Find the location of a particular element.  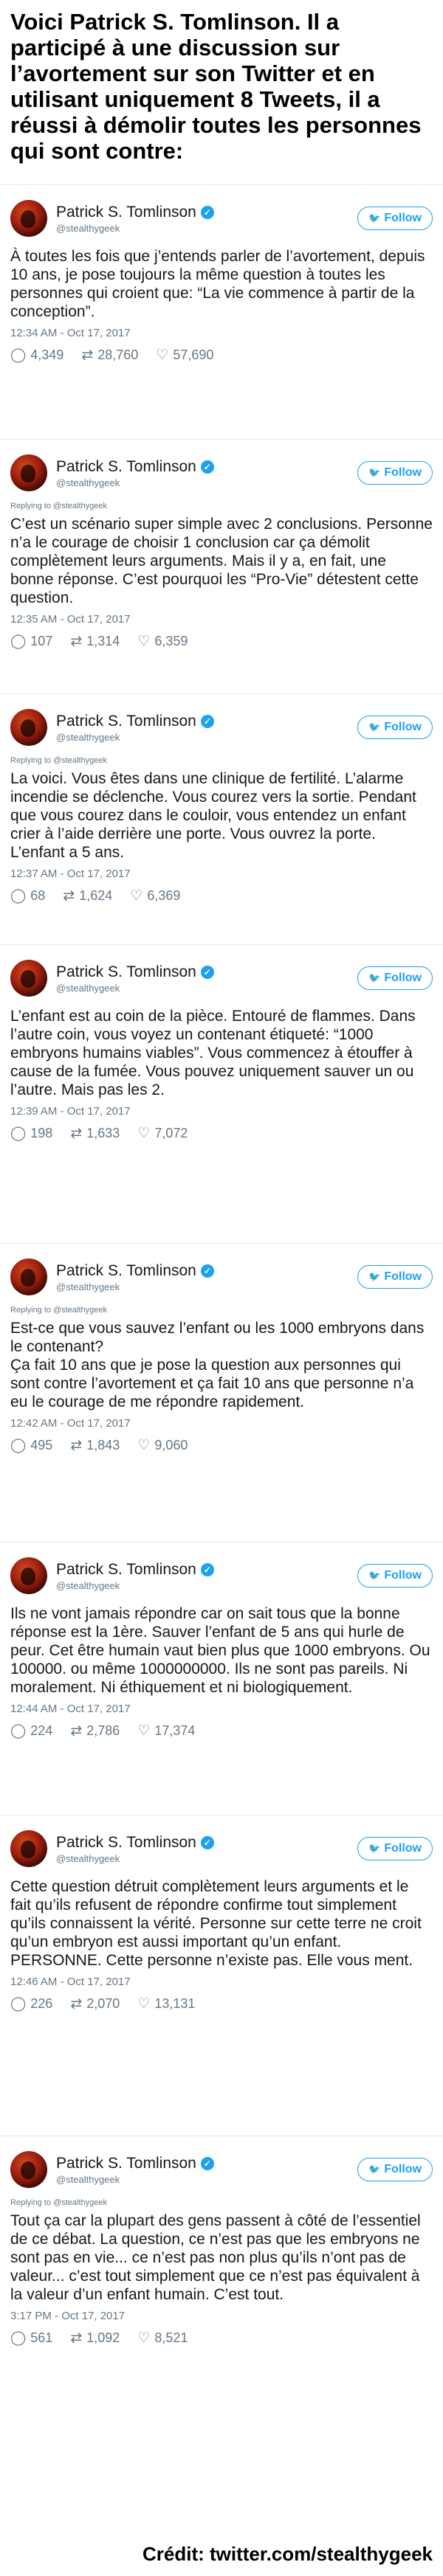

tweet-timestamp: 12:39 AM - Oct 17, 2017 is located at coordinates (221, 1111).